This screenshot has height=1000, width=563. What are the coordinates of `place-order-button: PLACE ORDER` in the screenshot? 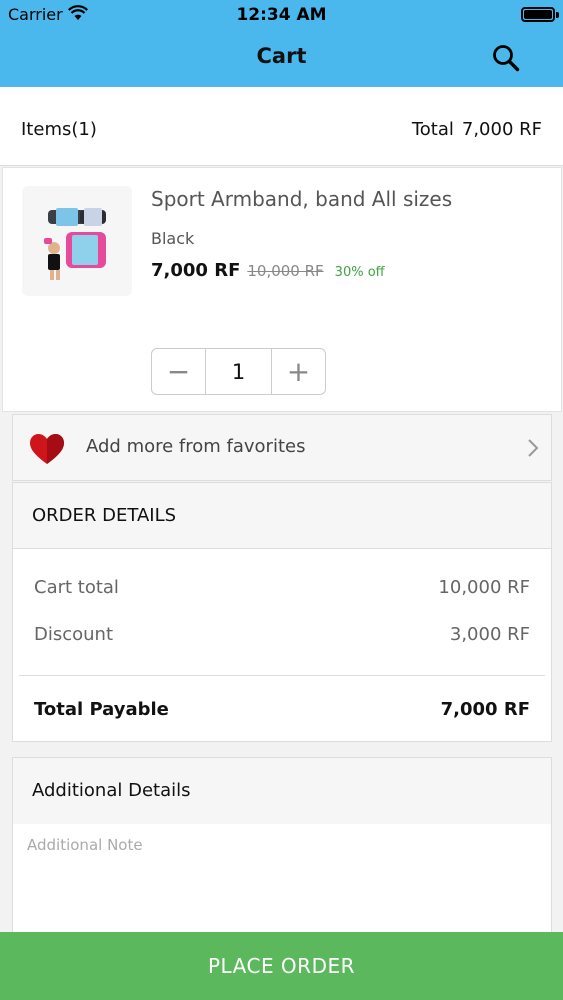 It's located at (281, 966).